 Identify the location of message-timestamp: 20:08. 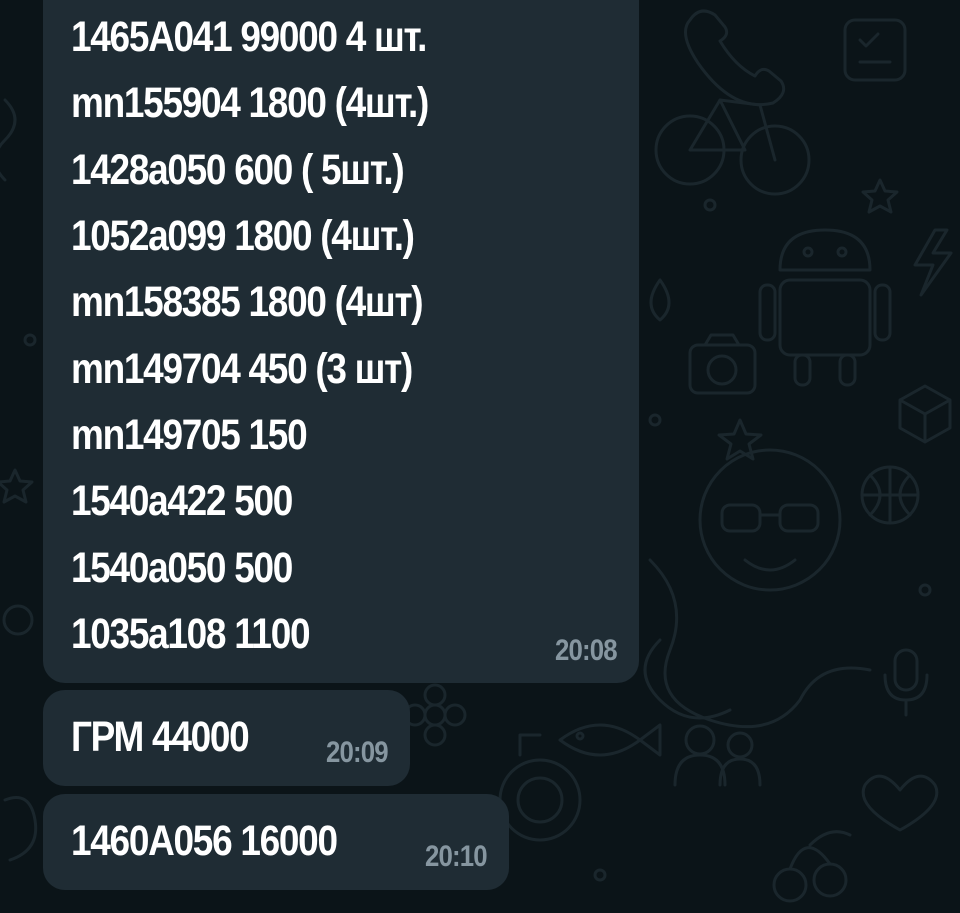
(586, 650).